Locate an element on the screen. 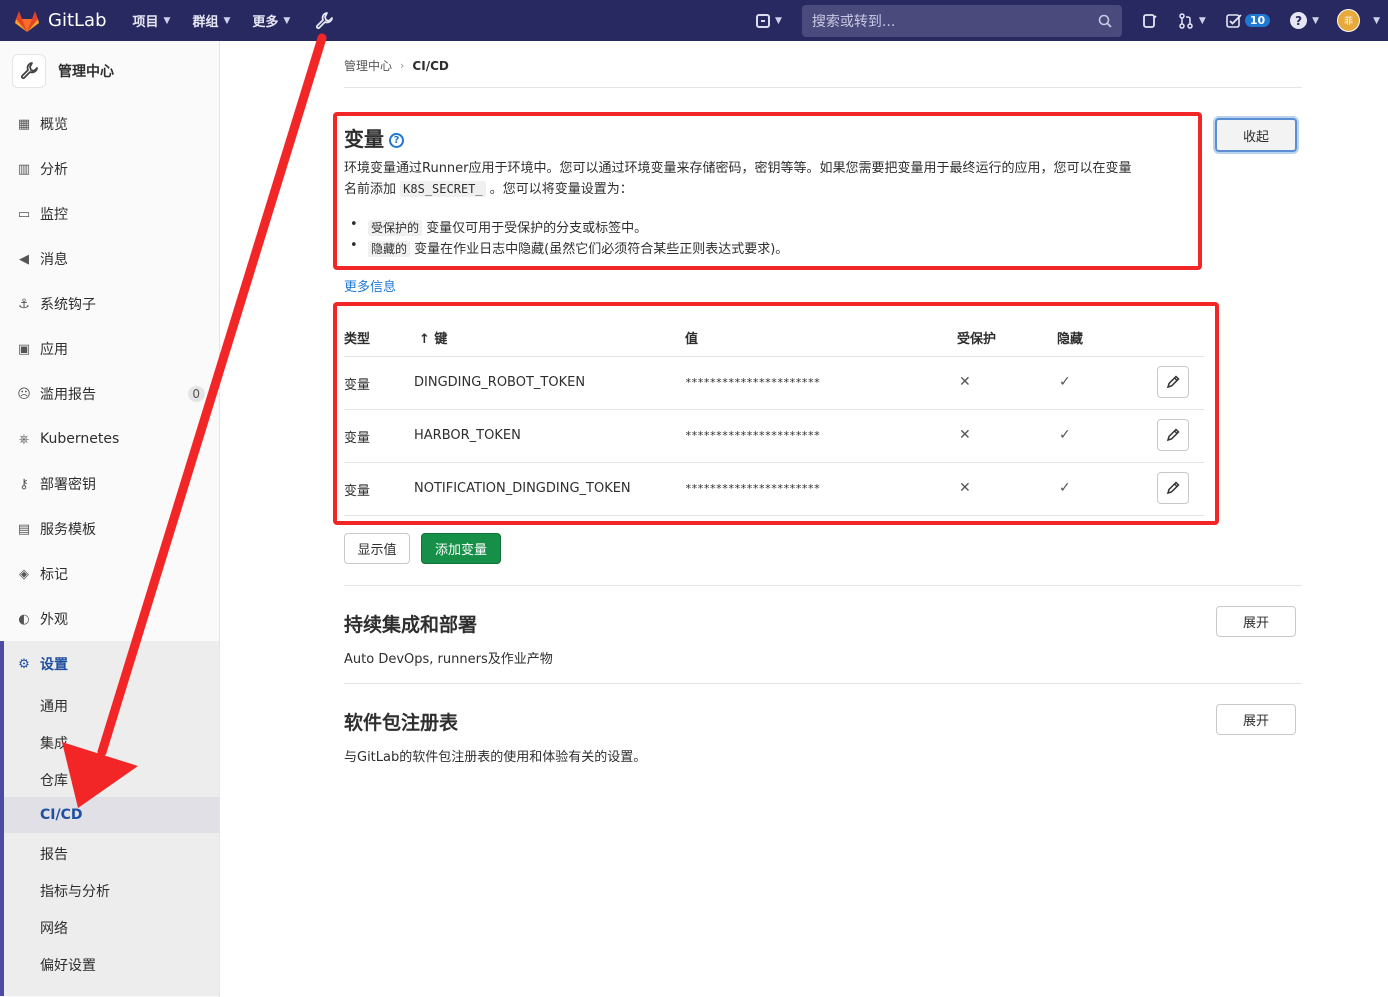  sidebar-subitem-integrations: 集成 is located at coordinates (54, 743).